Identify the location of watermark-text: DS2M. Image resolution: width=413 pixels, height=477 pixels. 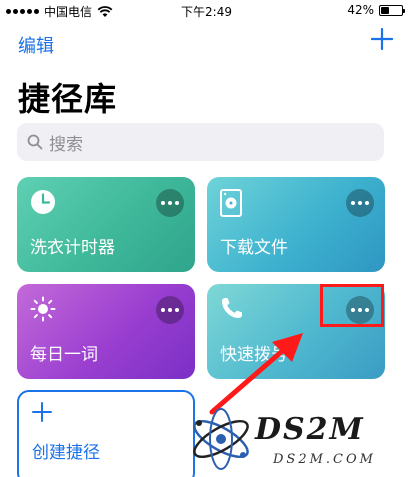
(310, 429).